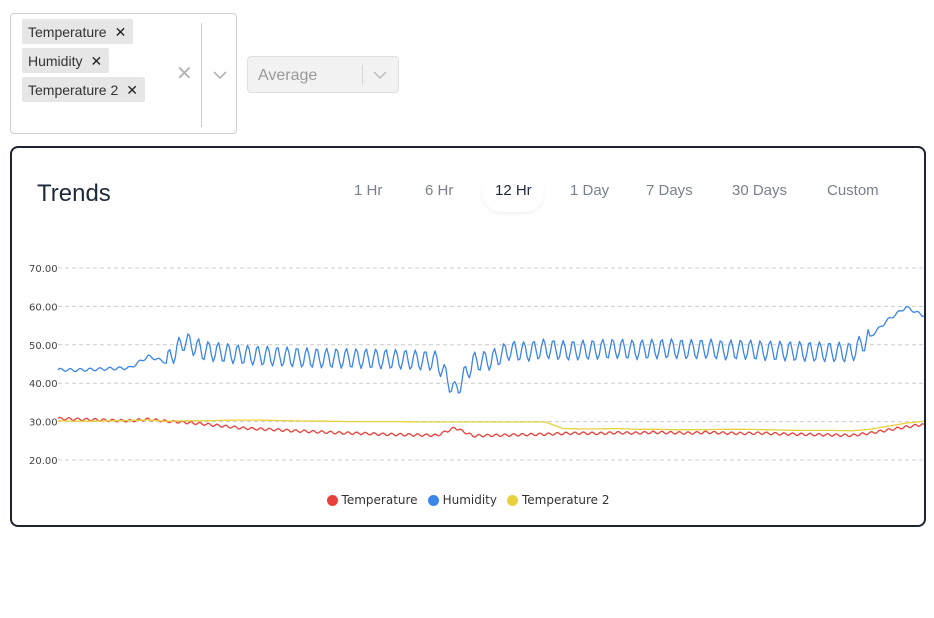  What do you see at coordinates (565, 500) in the screenshot?
I see `legend-label: Temperature 2` at bounding box center [565, 500].